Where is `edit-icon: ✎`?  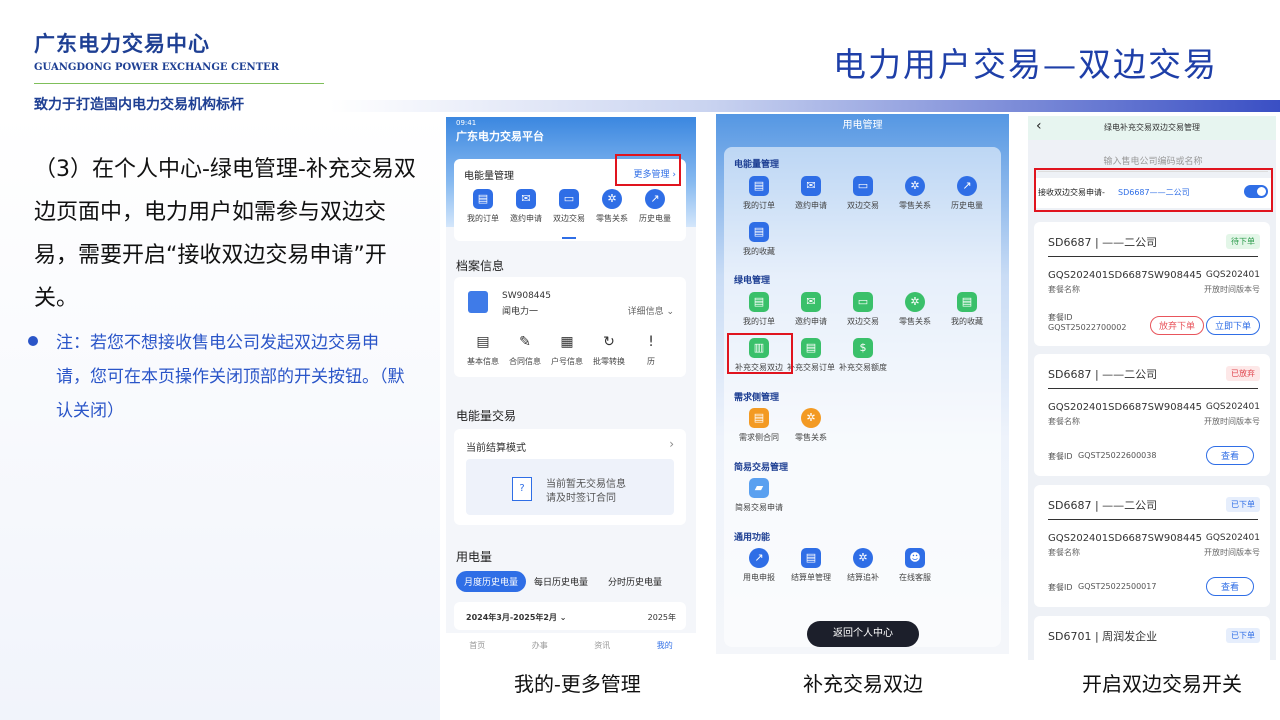 edit-icon: ✎ is located at coordinates (525, 342).